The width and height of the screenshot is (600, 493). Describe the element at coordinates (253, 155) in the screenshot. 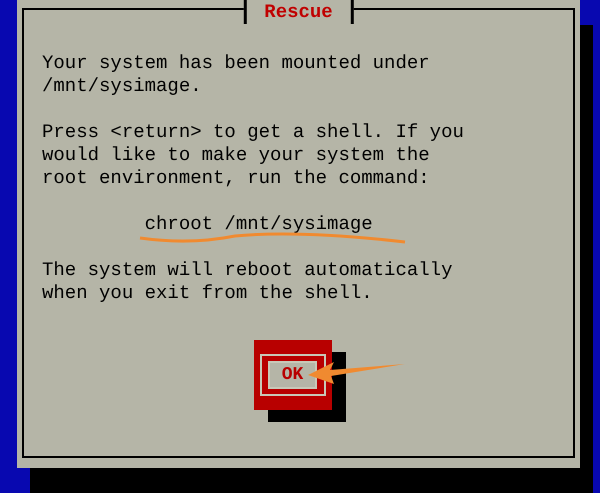

I see `message-paragraph: Press <return> to get a shell. If you would like to make your system the root environment, run the command:` at that location.